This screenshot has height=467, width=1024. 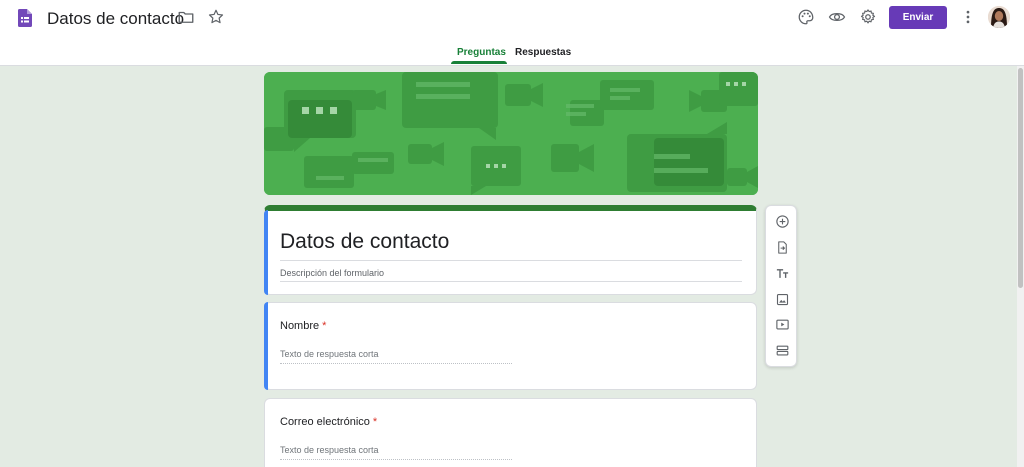 What do you see at coordinates (25, 18) in the screenshot?
I see `forms-doc-icon` at bounding box center [25, 18].